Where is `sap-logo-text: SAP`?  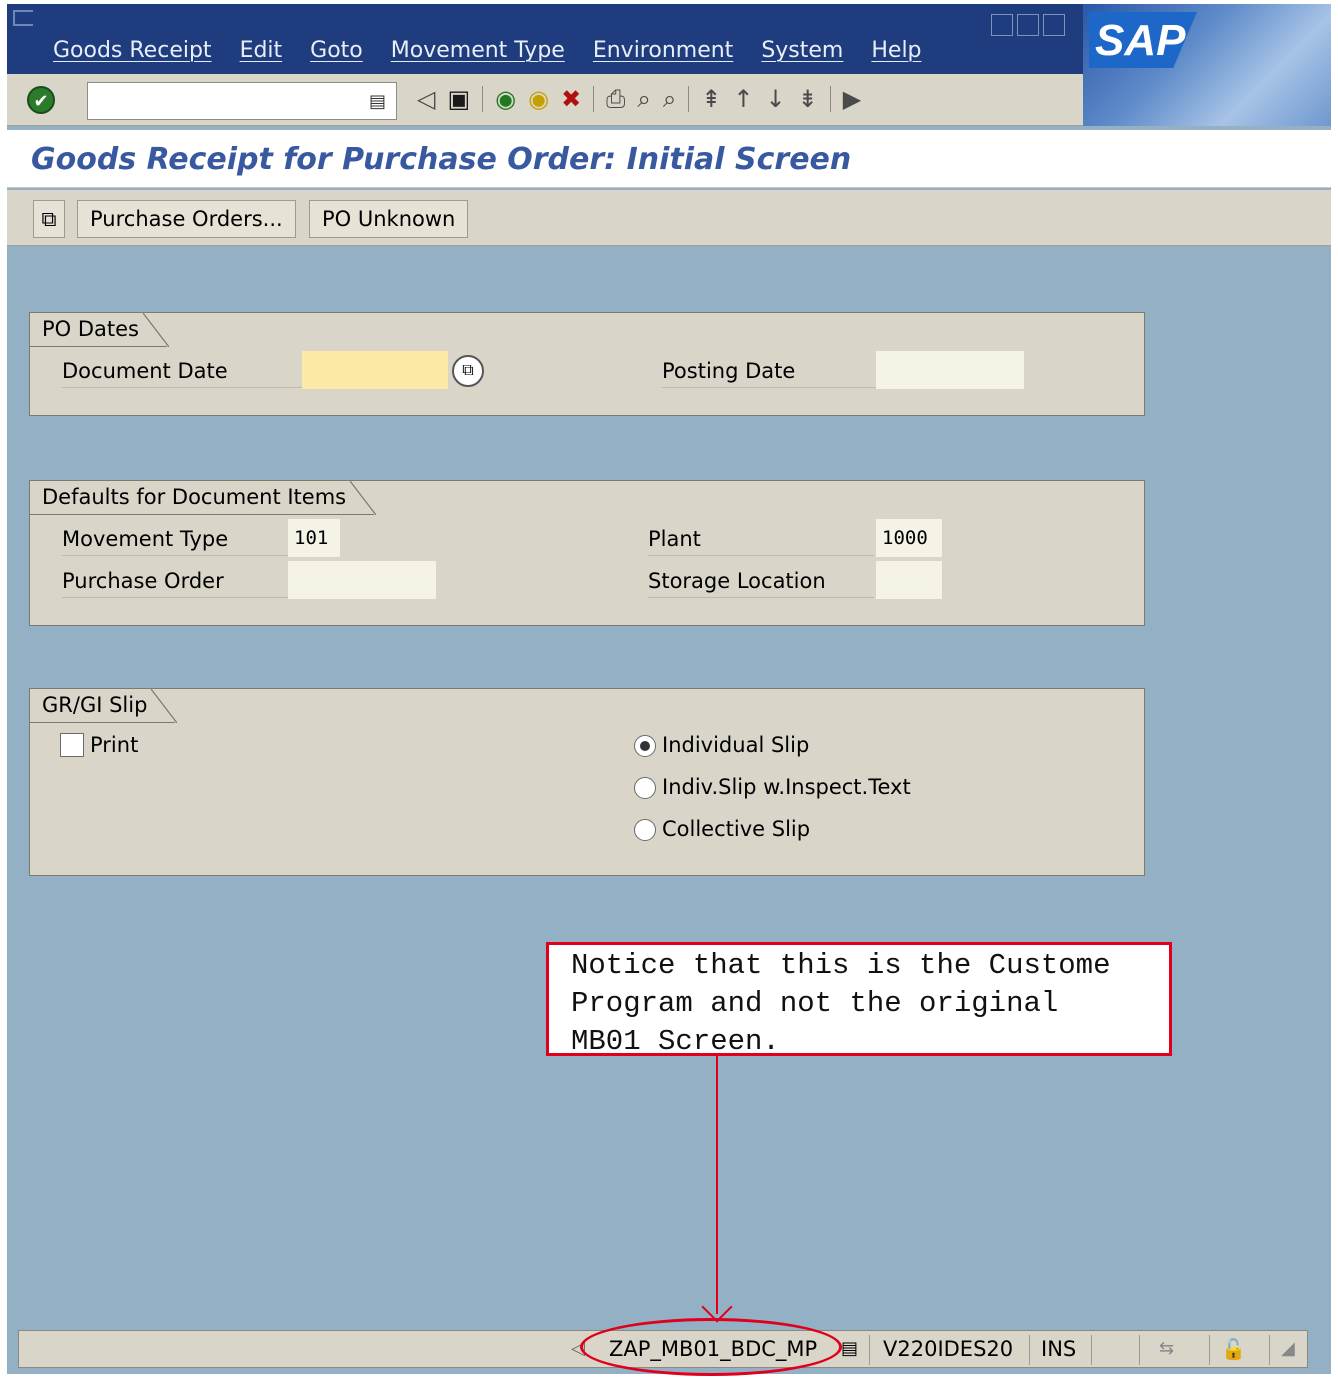 sap-logo-text: SAP is located at coordinates (1140, 40).